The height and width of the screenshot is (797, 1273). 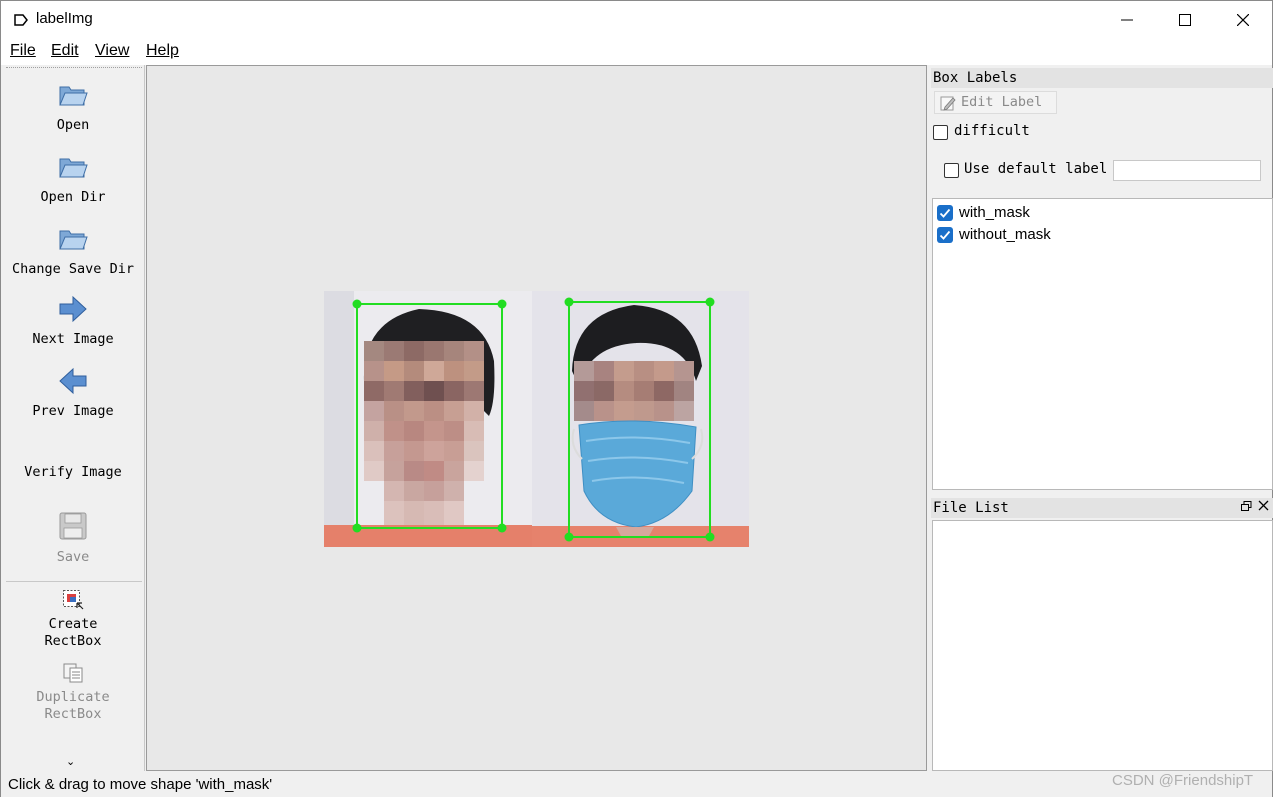 I want to click on difficult-checkbox, so click(x=940, y=132).